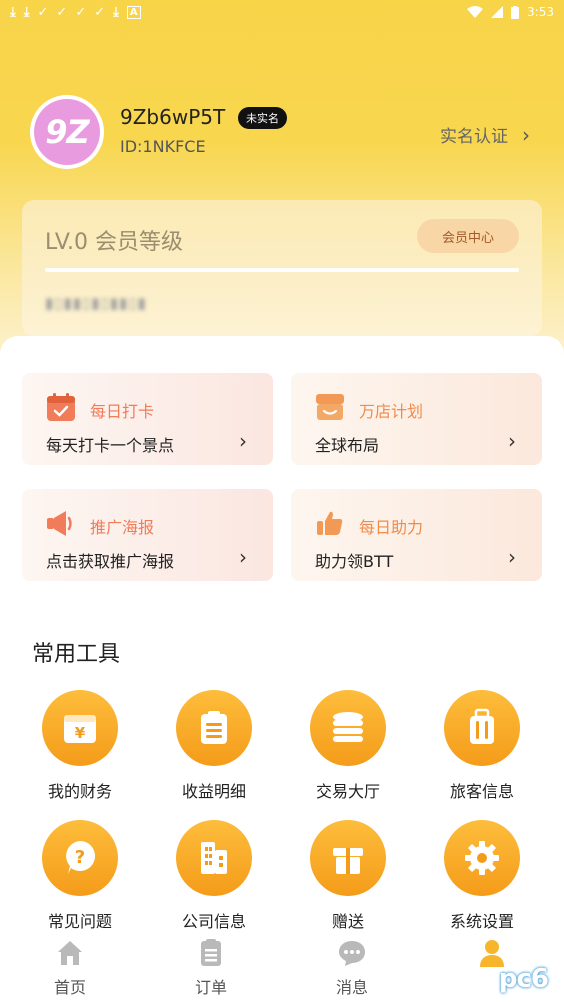 This screenshot has width=564, height=1002. I want to click on feature-card-store-plan: 万店计划 全球布局 ›, so click(416, 419).